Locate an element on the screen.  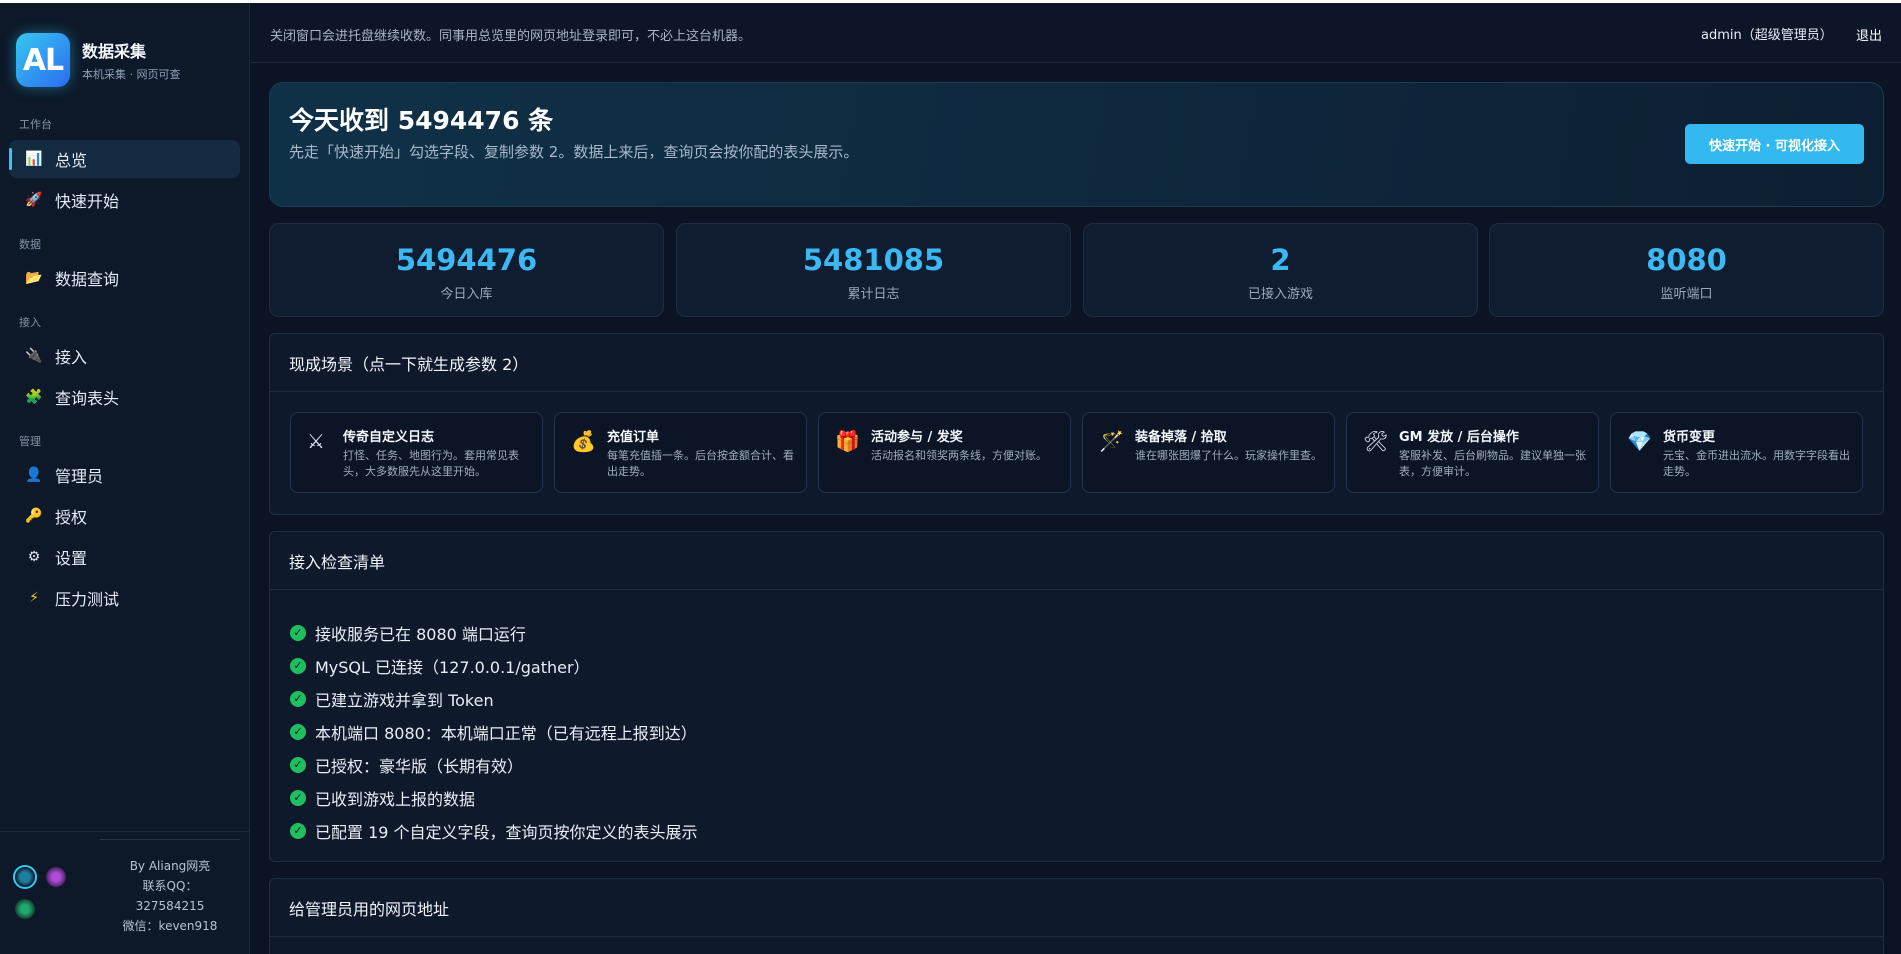
sidebar-item-license: 🔑 授权 is located at coordinates (124, 516).